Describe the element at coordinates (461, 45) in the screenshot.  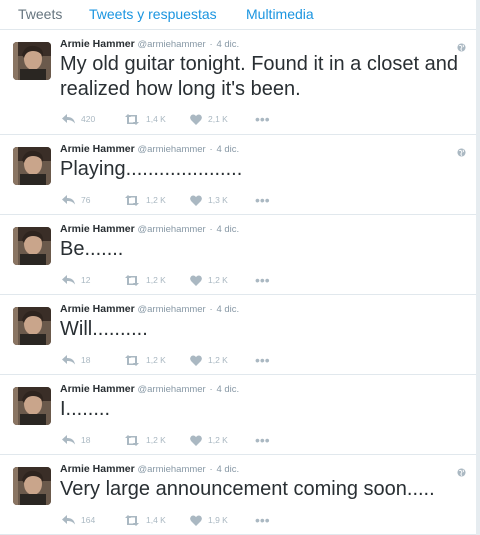
I see `globe-icon` at that location.